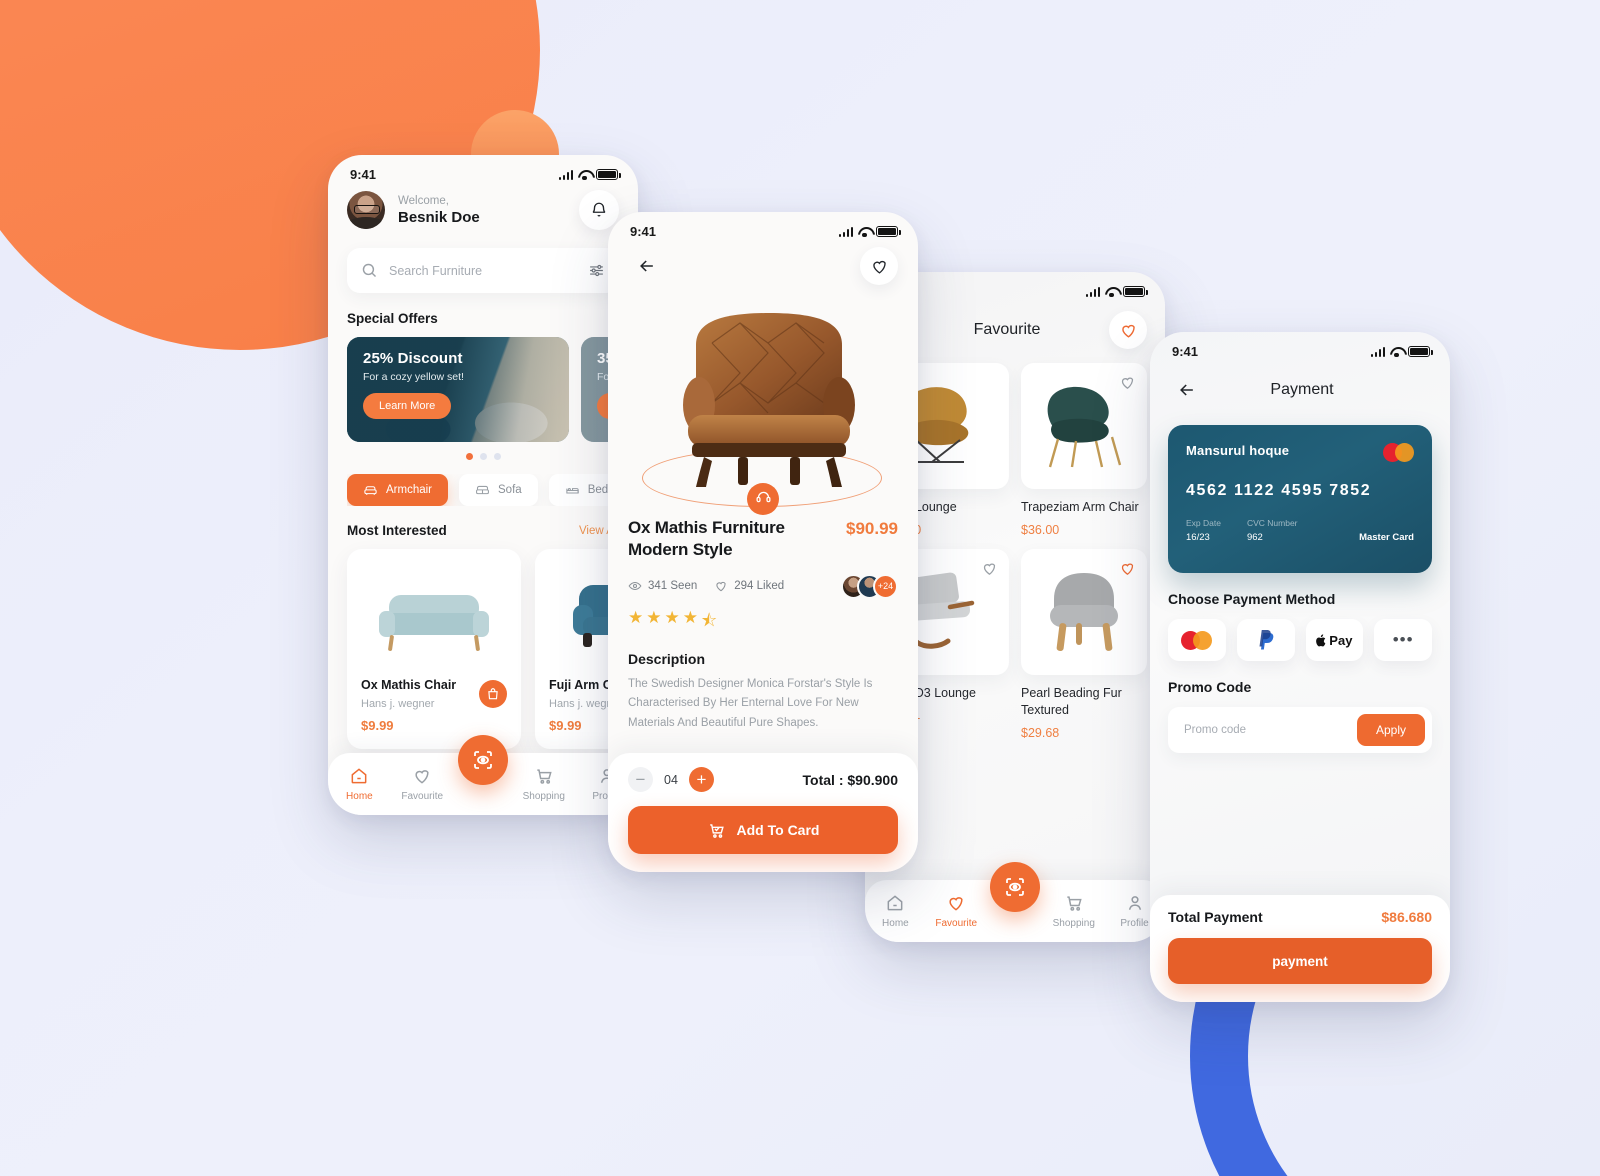  What do you see at coordinates (671, 779) in the screenshot?
I see `quantity-stepper: − 04 +` at bounding box center [671, 779].